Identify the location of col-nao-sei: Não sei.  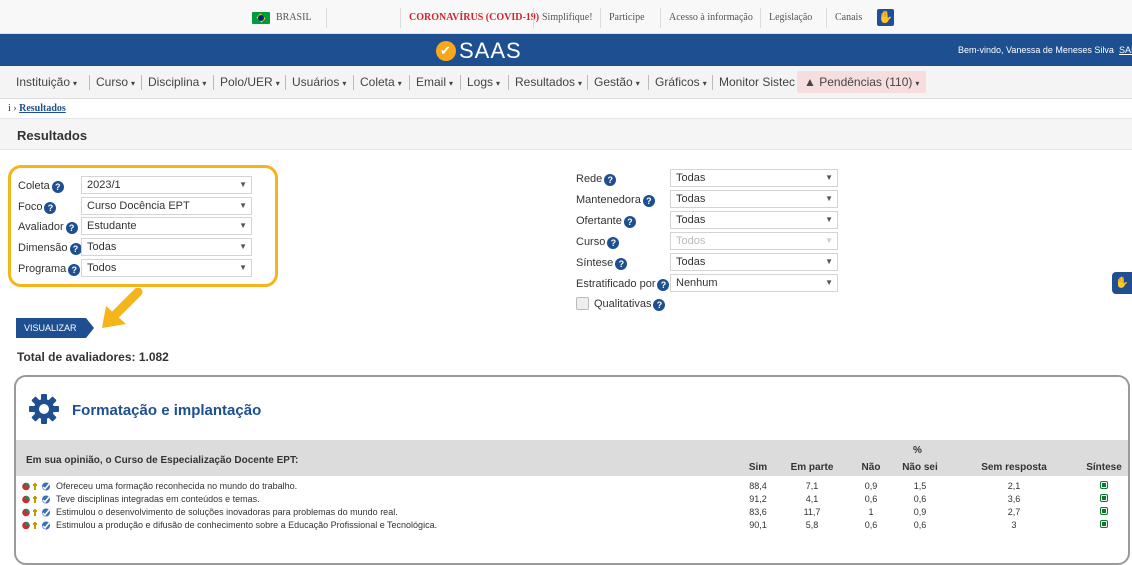
(920, 467).